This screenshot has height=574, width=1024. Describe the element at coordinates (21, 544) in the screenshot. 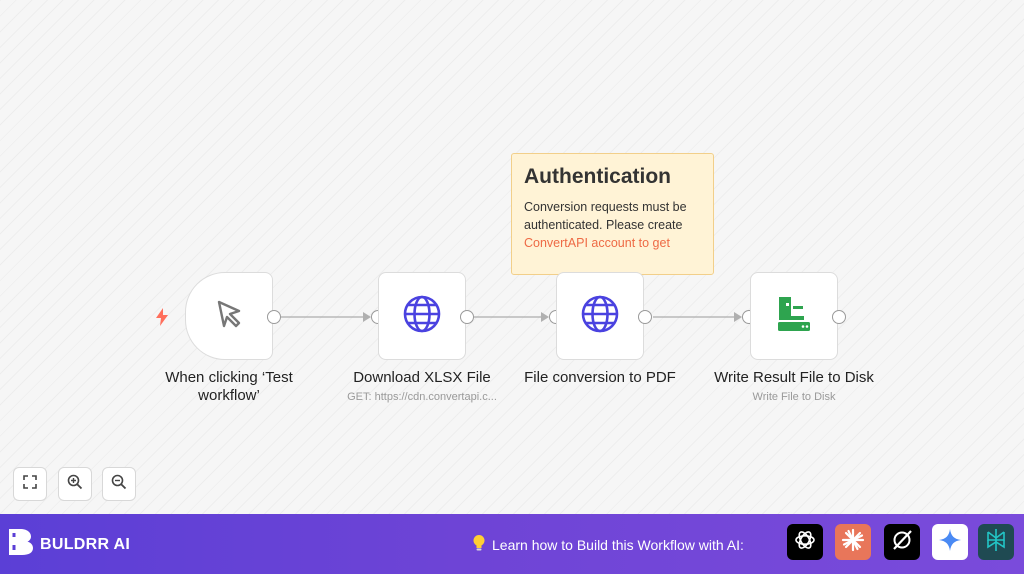

I see `buldrr-logo-icon` at that location.